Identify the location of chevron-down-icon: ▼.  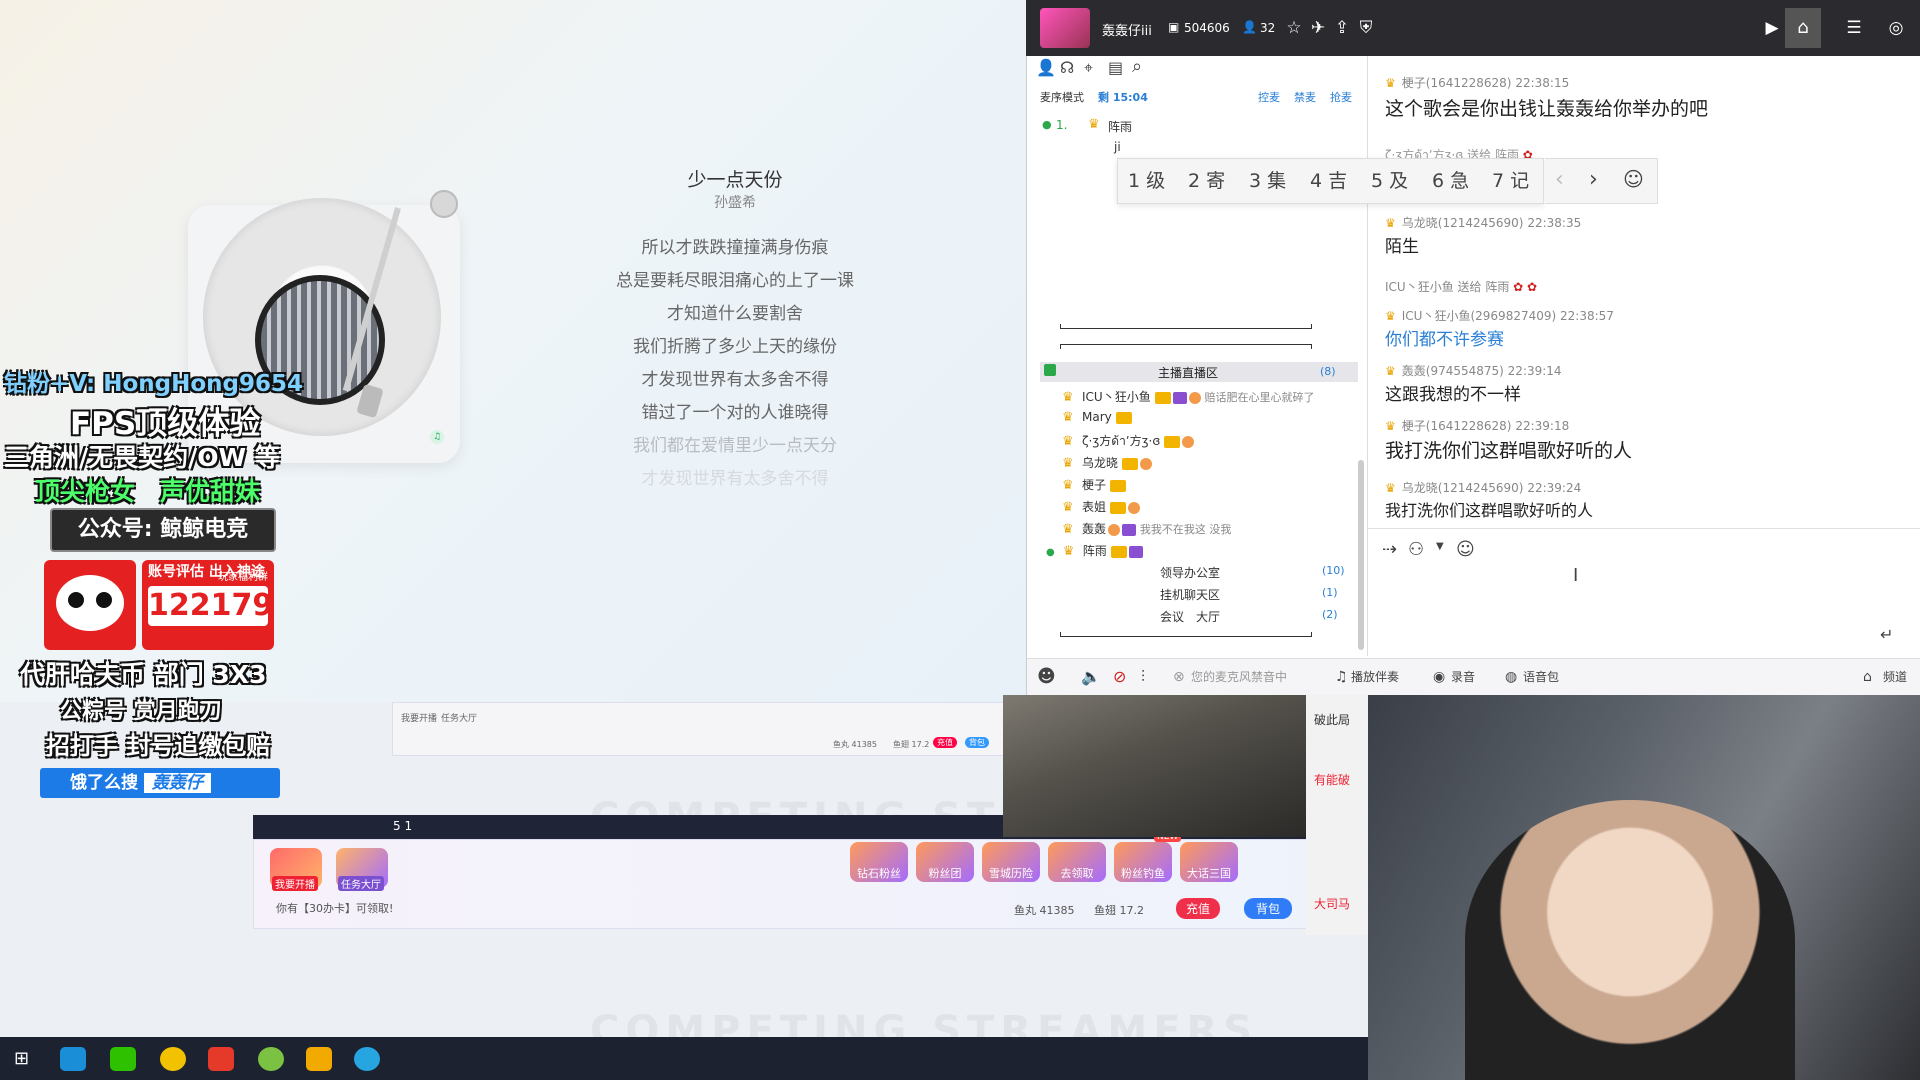
(1440, 546).